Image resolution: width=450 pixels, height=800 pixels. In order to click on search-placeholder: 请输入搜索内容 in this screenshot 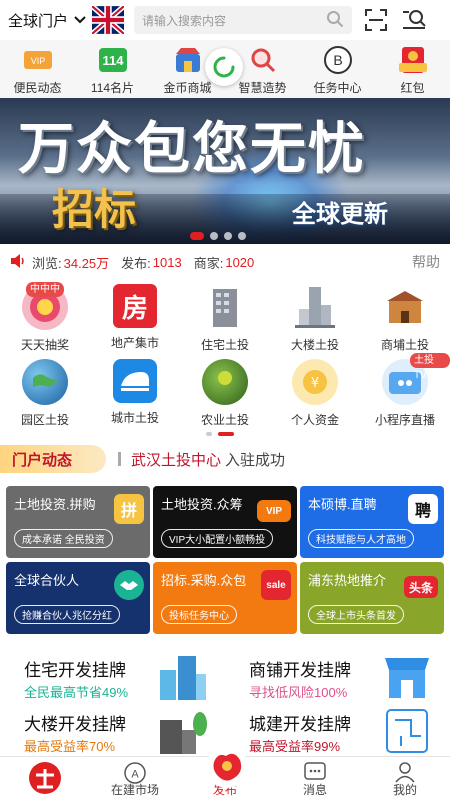, I will do `click(184, 20)`.